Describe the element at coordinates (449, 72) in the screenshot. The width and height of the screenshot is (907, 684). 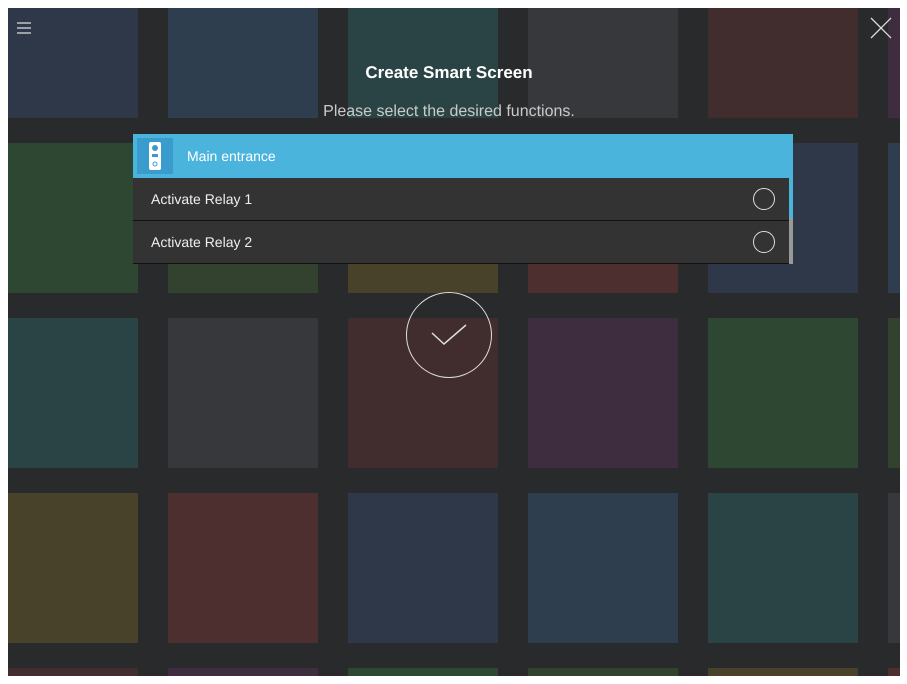
I see `dialog-title: Create Smart Screen` at that location.